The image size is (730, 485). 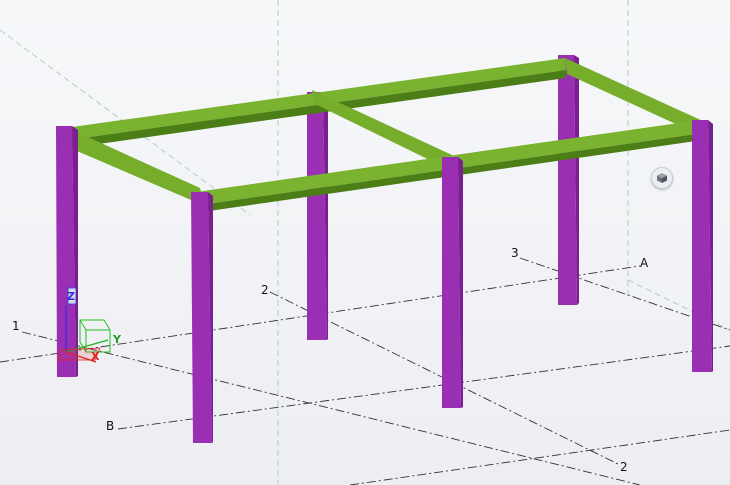 I want to click on axis-label-z: Z, so click(x=71, y=296).